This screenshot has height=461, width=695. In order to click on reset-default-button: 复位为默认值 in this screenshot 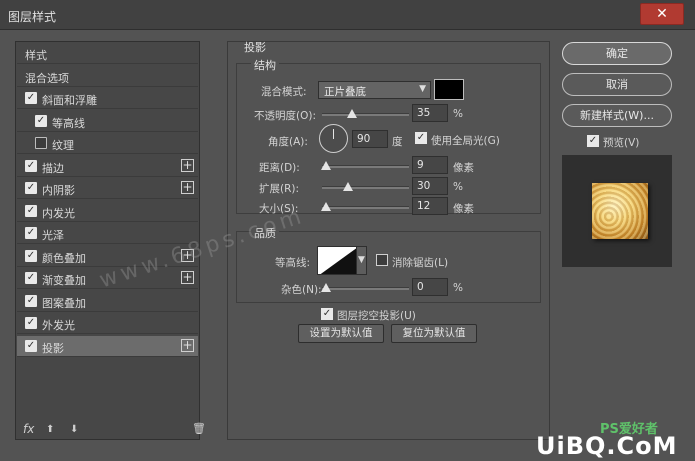, I will do `click(434, 333)`.